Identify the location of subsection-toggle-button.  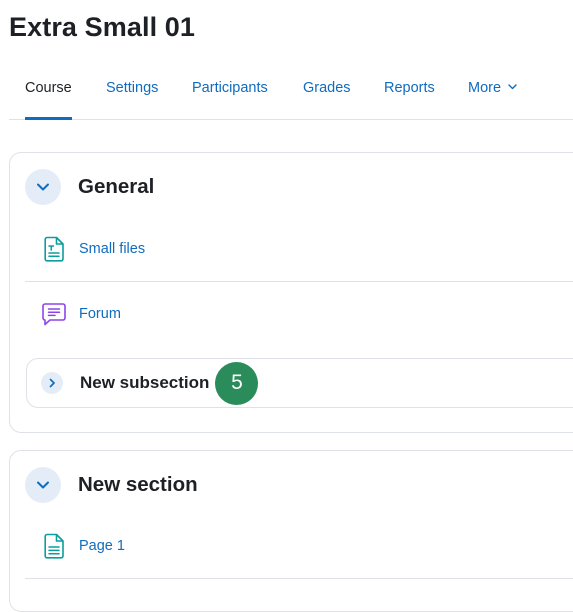
(52, 383).